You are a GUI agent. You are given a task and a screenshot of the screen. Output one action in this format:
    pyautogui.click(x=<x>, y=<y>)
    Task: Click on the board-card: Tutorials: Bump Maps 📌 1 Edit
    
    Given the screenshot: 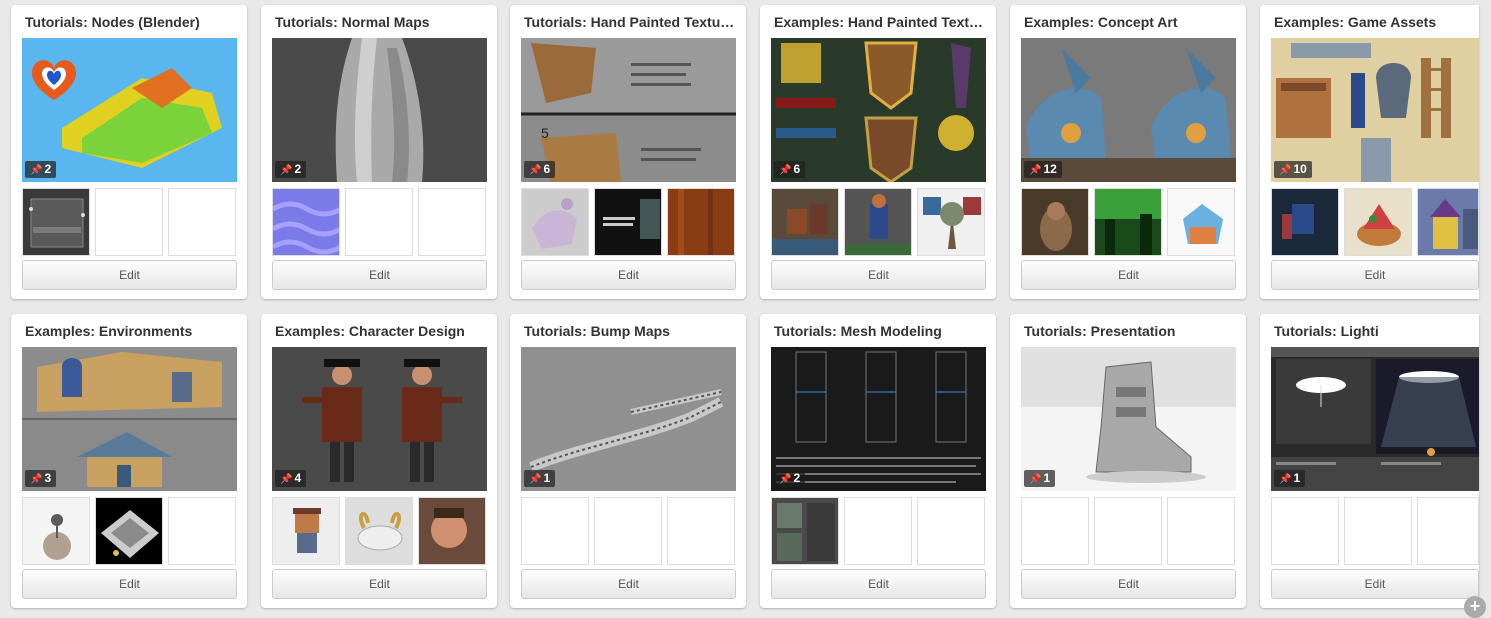 What is the action you would take?
    pyautogui.click(x=628, y=461)
    